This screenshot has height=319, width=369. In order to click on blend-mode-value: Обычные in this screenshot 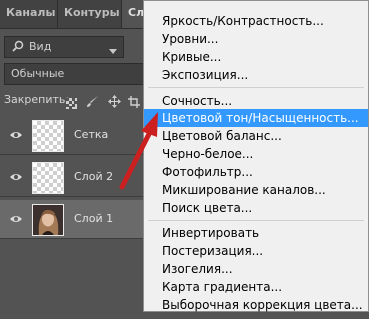, I will do `click(38, 73)`.